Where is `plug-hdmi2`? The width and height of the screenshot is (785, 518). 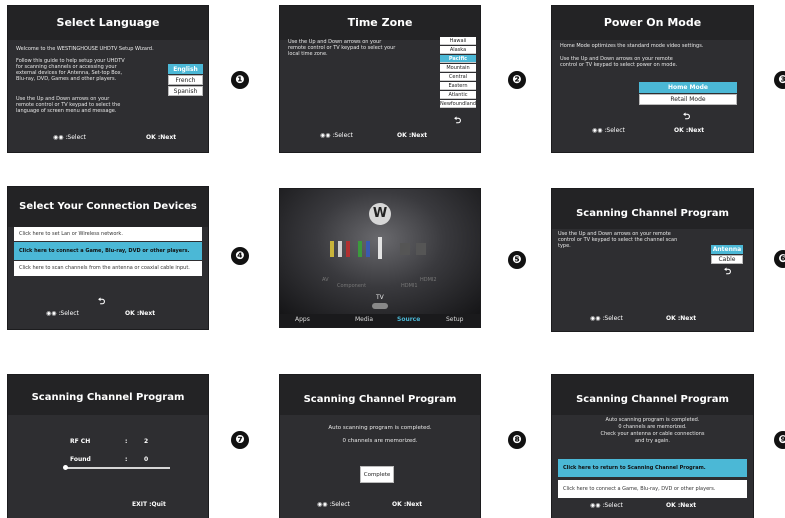
plug-hdmi2 is located at coordinates (421, 249).